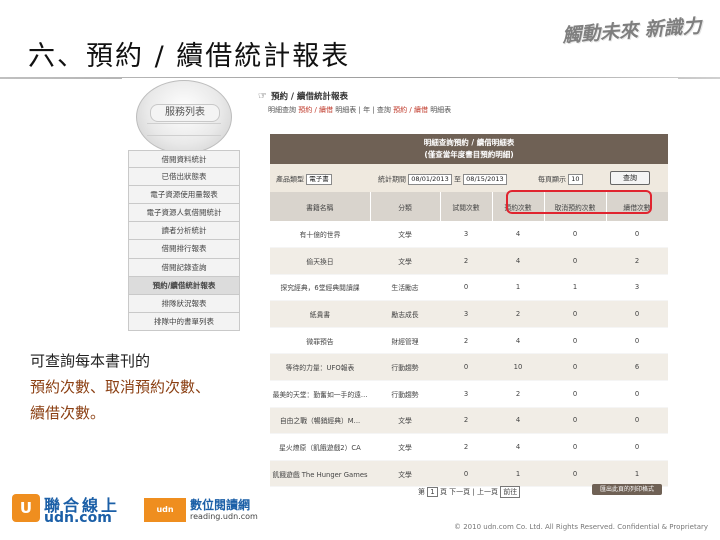  I want to click on date-range-label: 統計期間, so click(392, 179).